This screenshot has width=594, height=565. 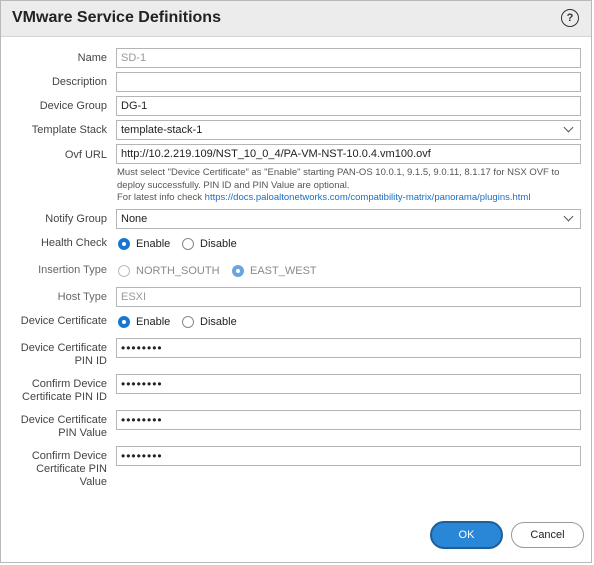 What do you see at coordinates (348, 384) in the screenshot?
I see `confirm-pin-id-input: ••••••••` at bounding box center [348, 384].